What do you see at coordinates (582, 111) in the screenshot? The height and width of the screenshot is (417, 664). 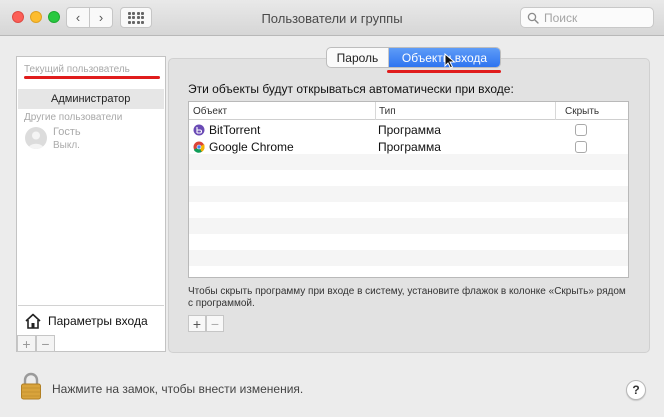 I see `column-header-hide: Скрыть` at bounding box center [582, 111].